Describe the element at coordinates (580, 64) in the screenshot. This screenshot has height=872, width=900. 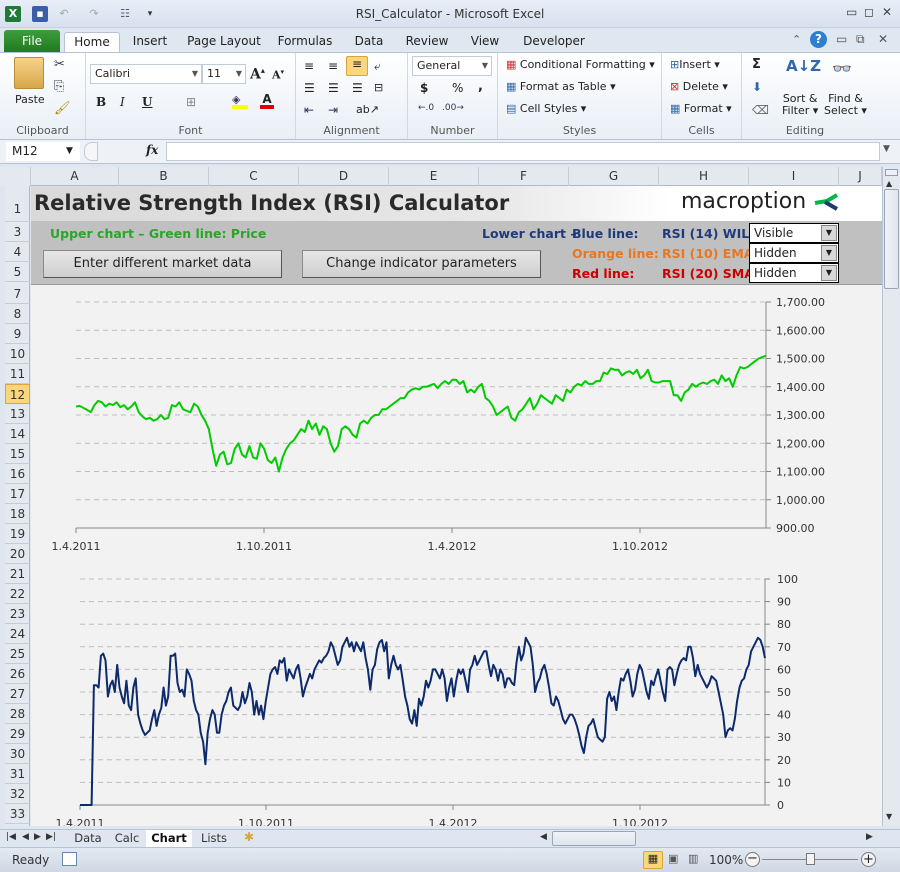
I see `conditional-formatting-button: ▦ Conditional Formatting ▾` at that location.